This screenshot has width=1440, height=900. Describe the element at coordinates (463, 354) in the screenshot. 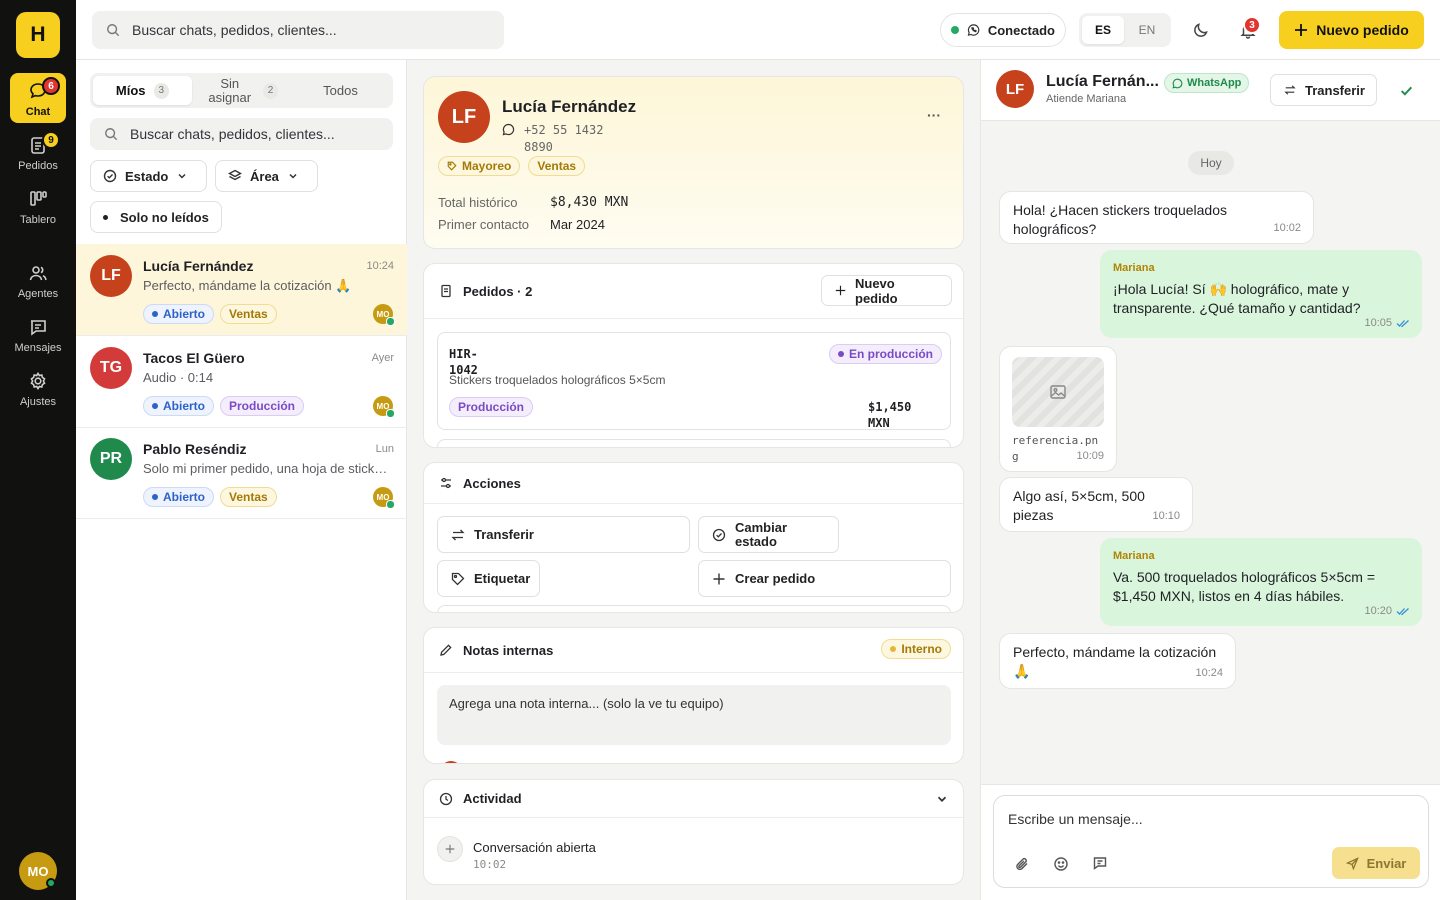

I see `order-id-line1: HIR-` at that location.